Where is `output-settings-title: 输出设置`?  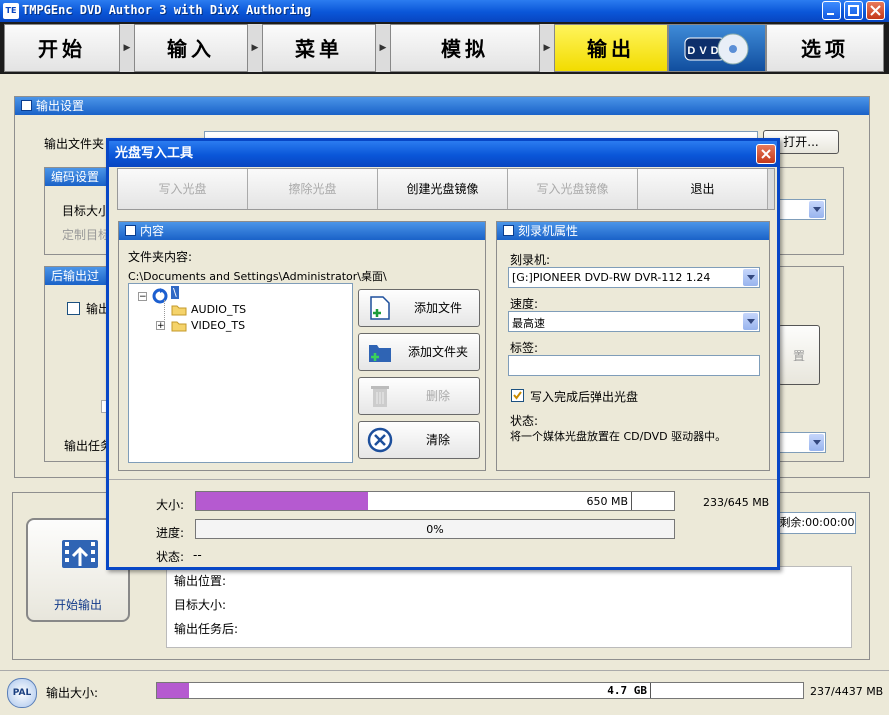 output-settings-title: 输出设置 is located at coordinates (442, 106).